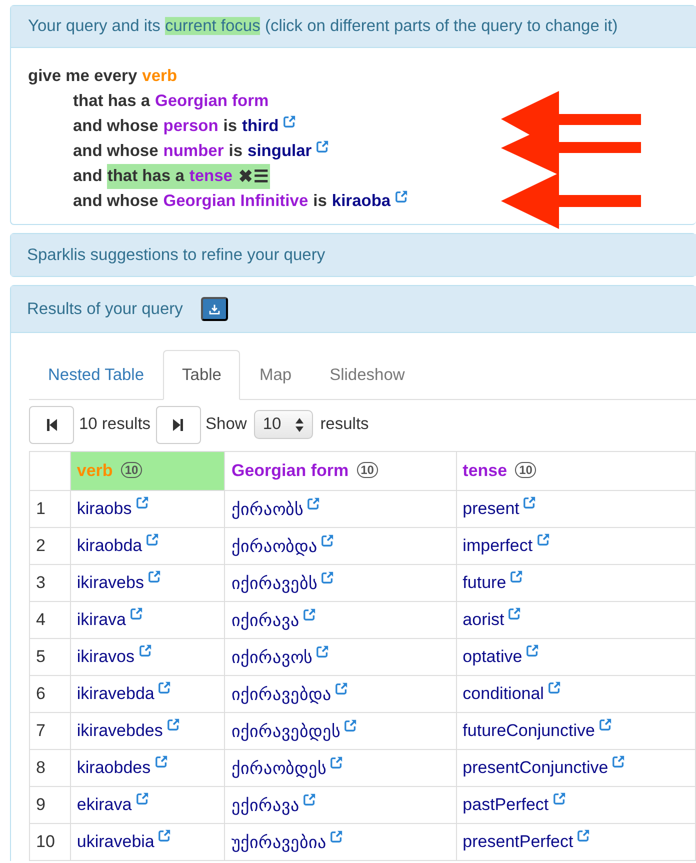 This screenshot has width=696, height=863. I want to click on table-cell: ქირაობს, so click(340, 509).